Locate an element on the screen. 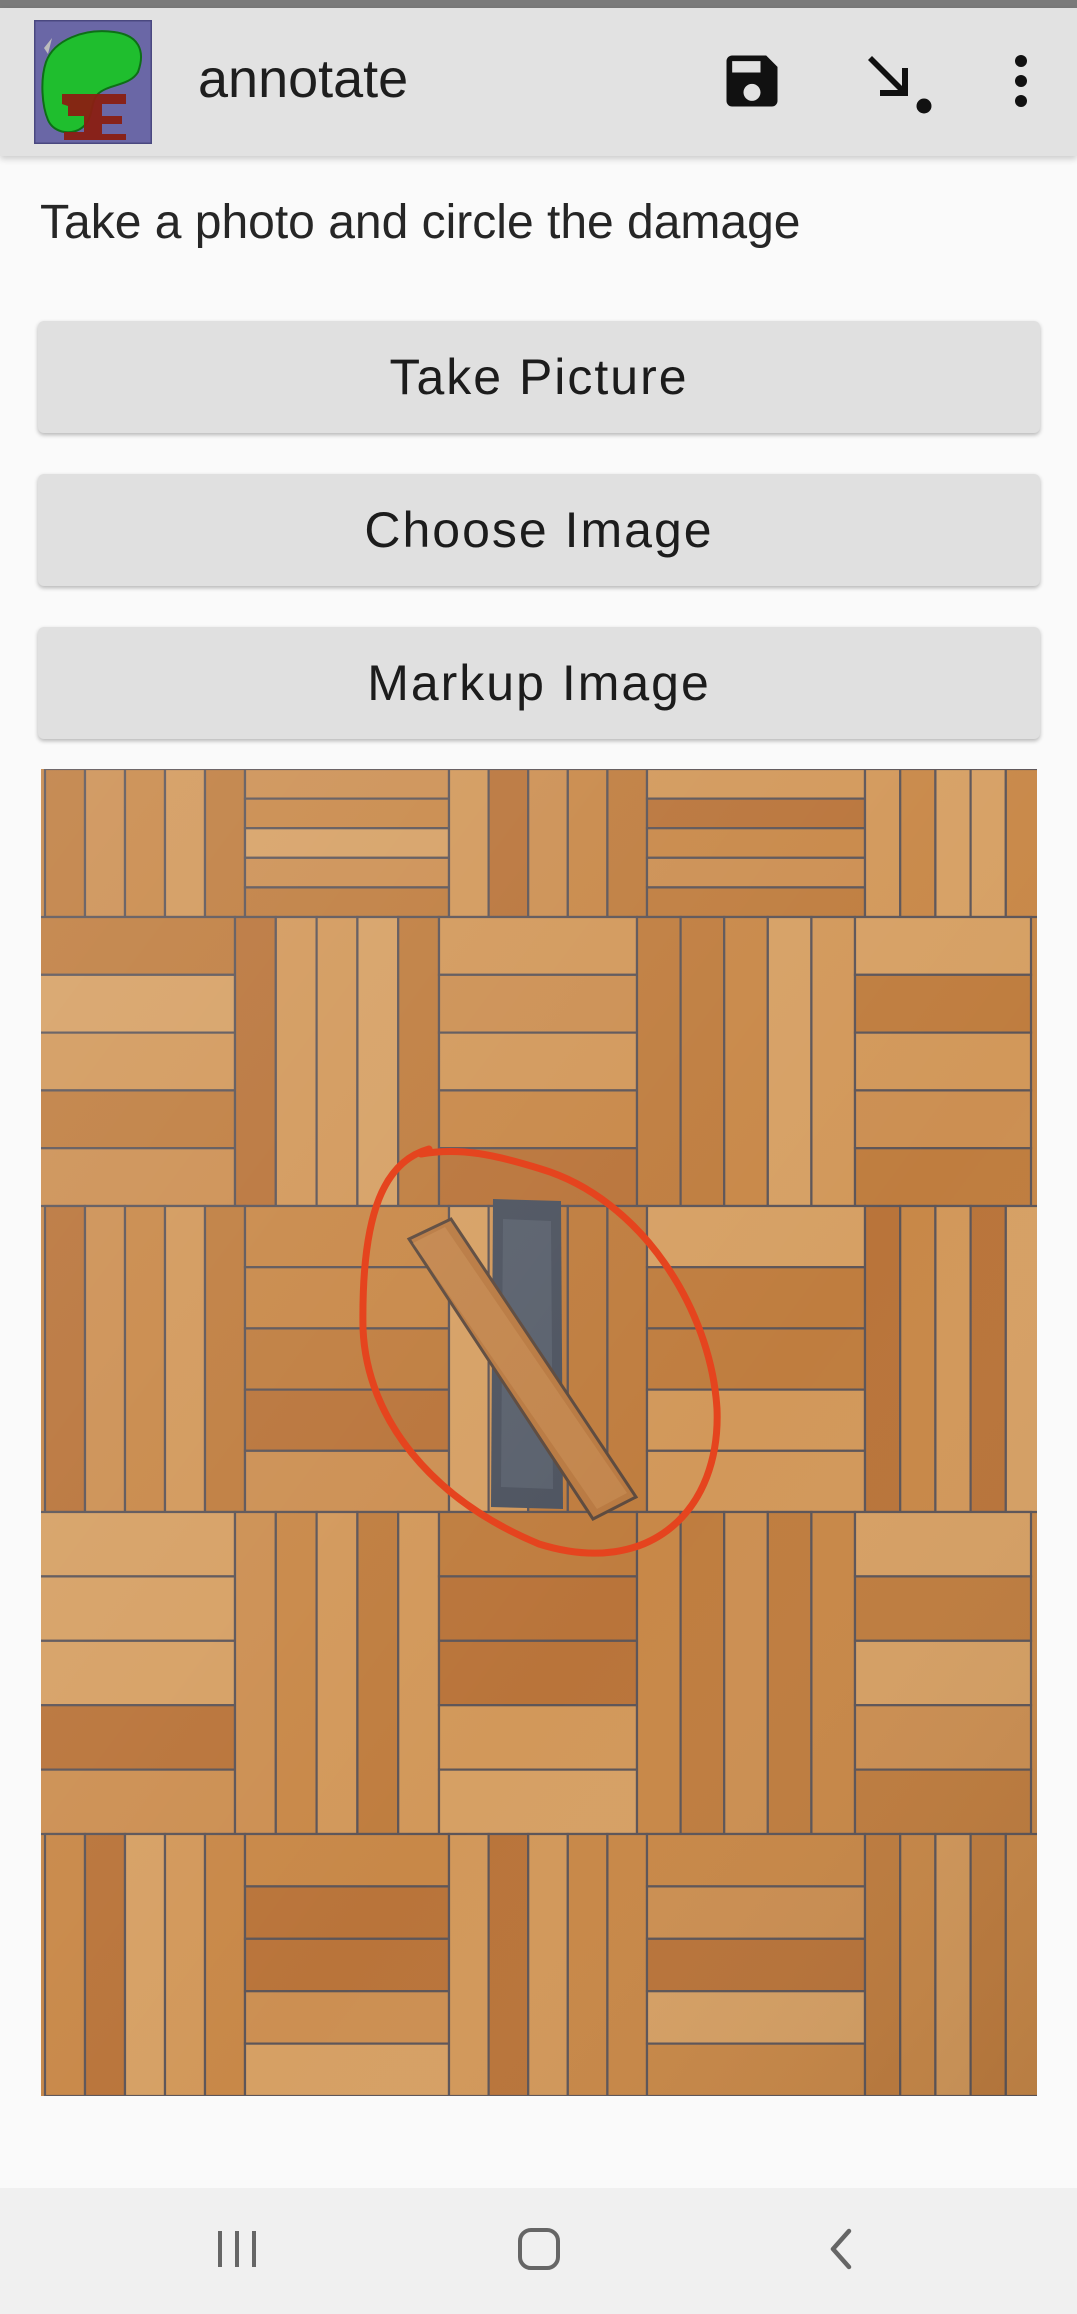 The image size is (1077, 2314). back-button is located at coordinates (841, 2251).